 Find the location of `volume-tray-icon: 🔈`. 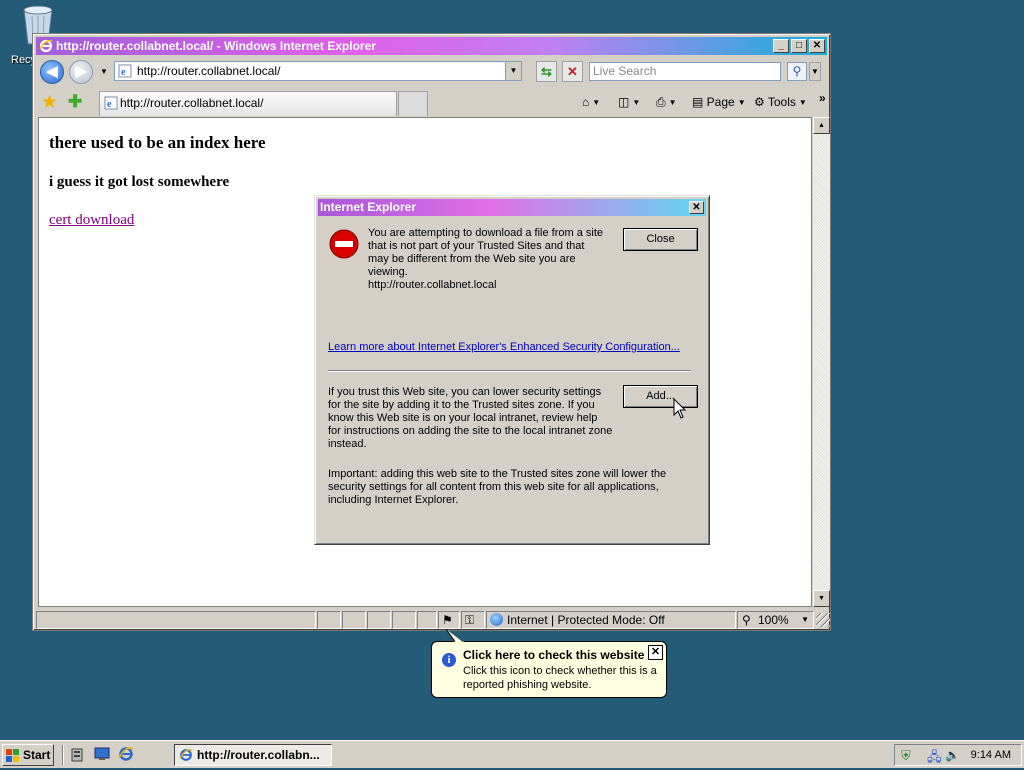

volume-tray-icon: 🔈 is located at coordinates (952, 755).